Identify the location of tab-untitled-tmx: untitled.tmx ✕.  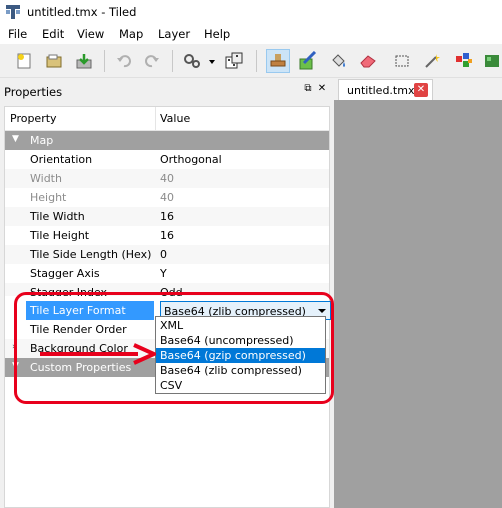
(385, 89).